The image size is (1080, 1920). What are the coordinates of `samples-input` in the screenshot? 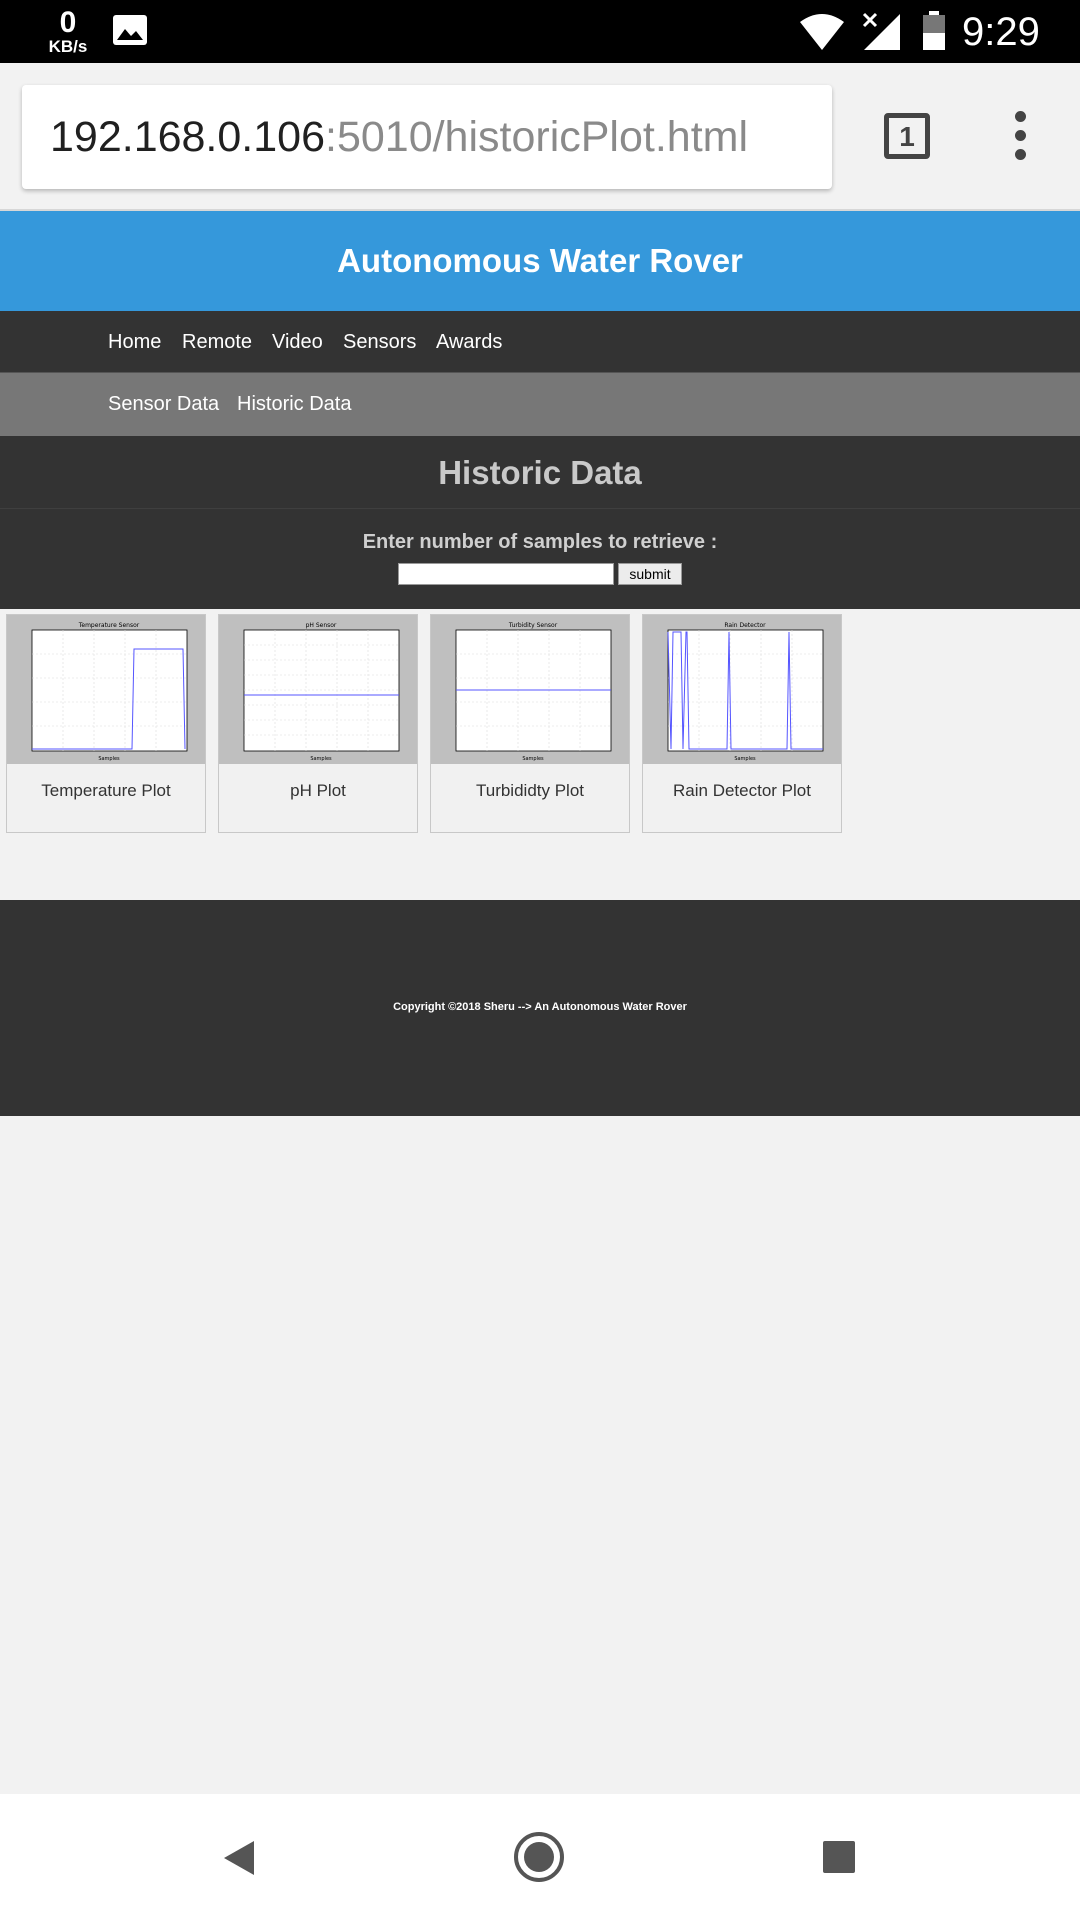 It's located at (506, 574).